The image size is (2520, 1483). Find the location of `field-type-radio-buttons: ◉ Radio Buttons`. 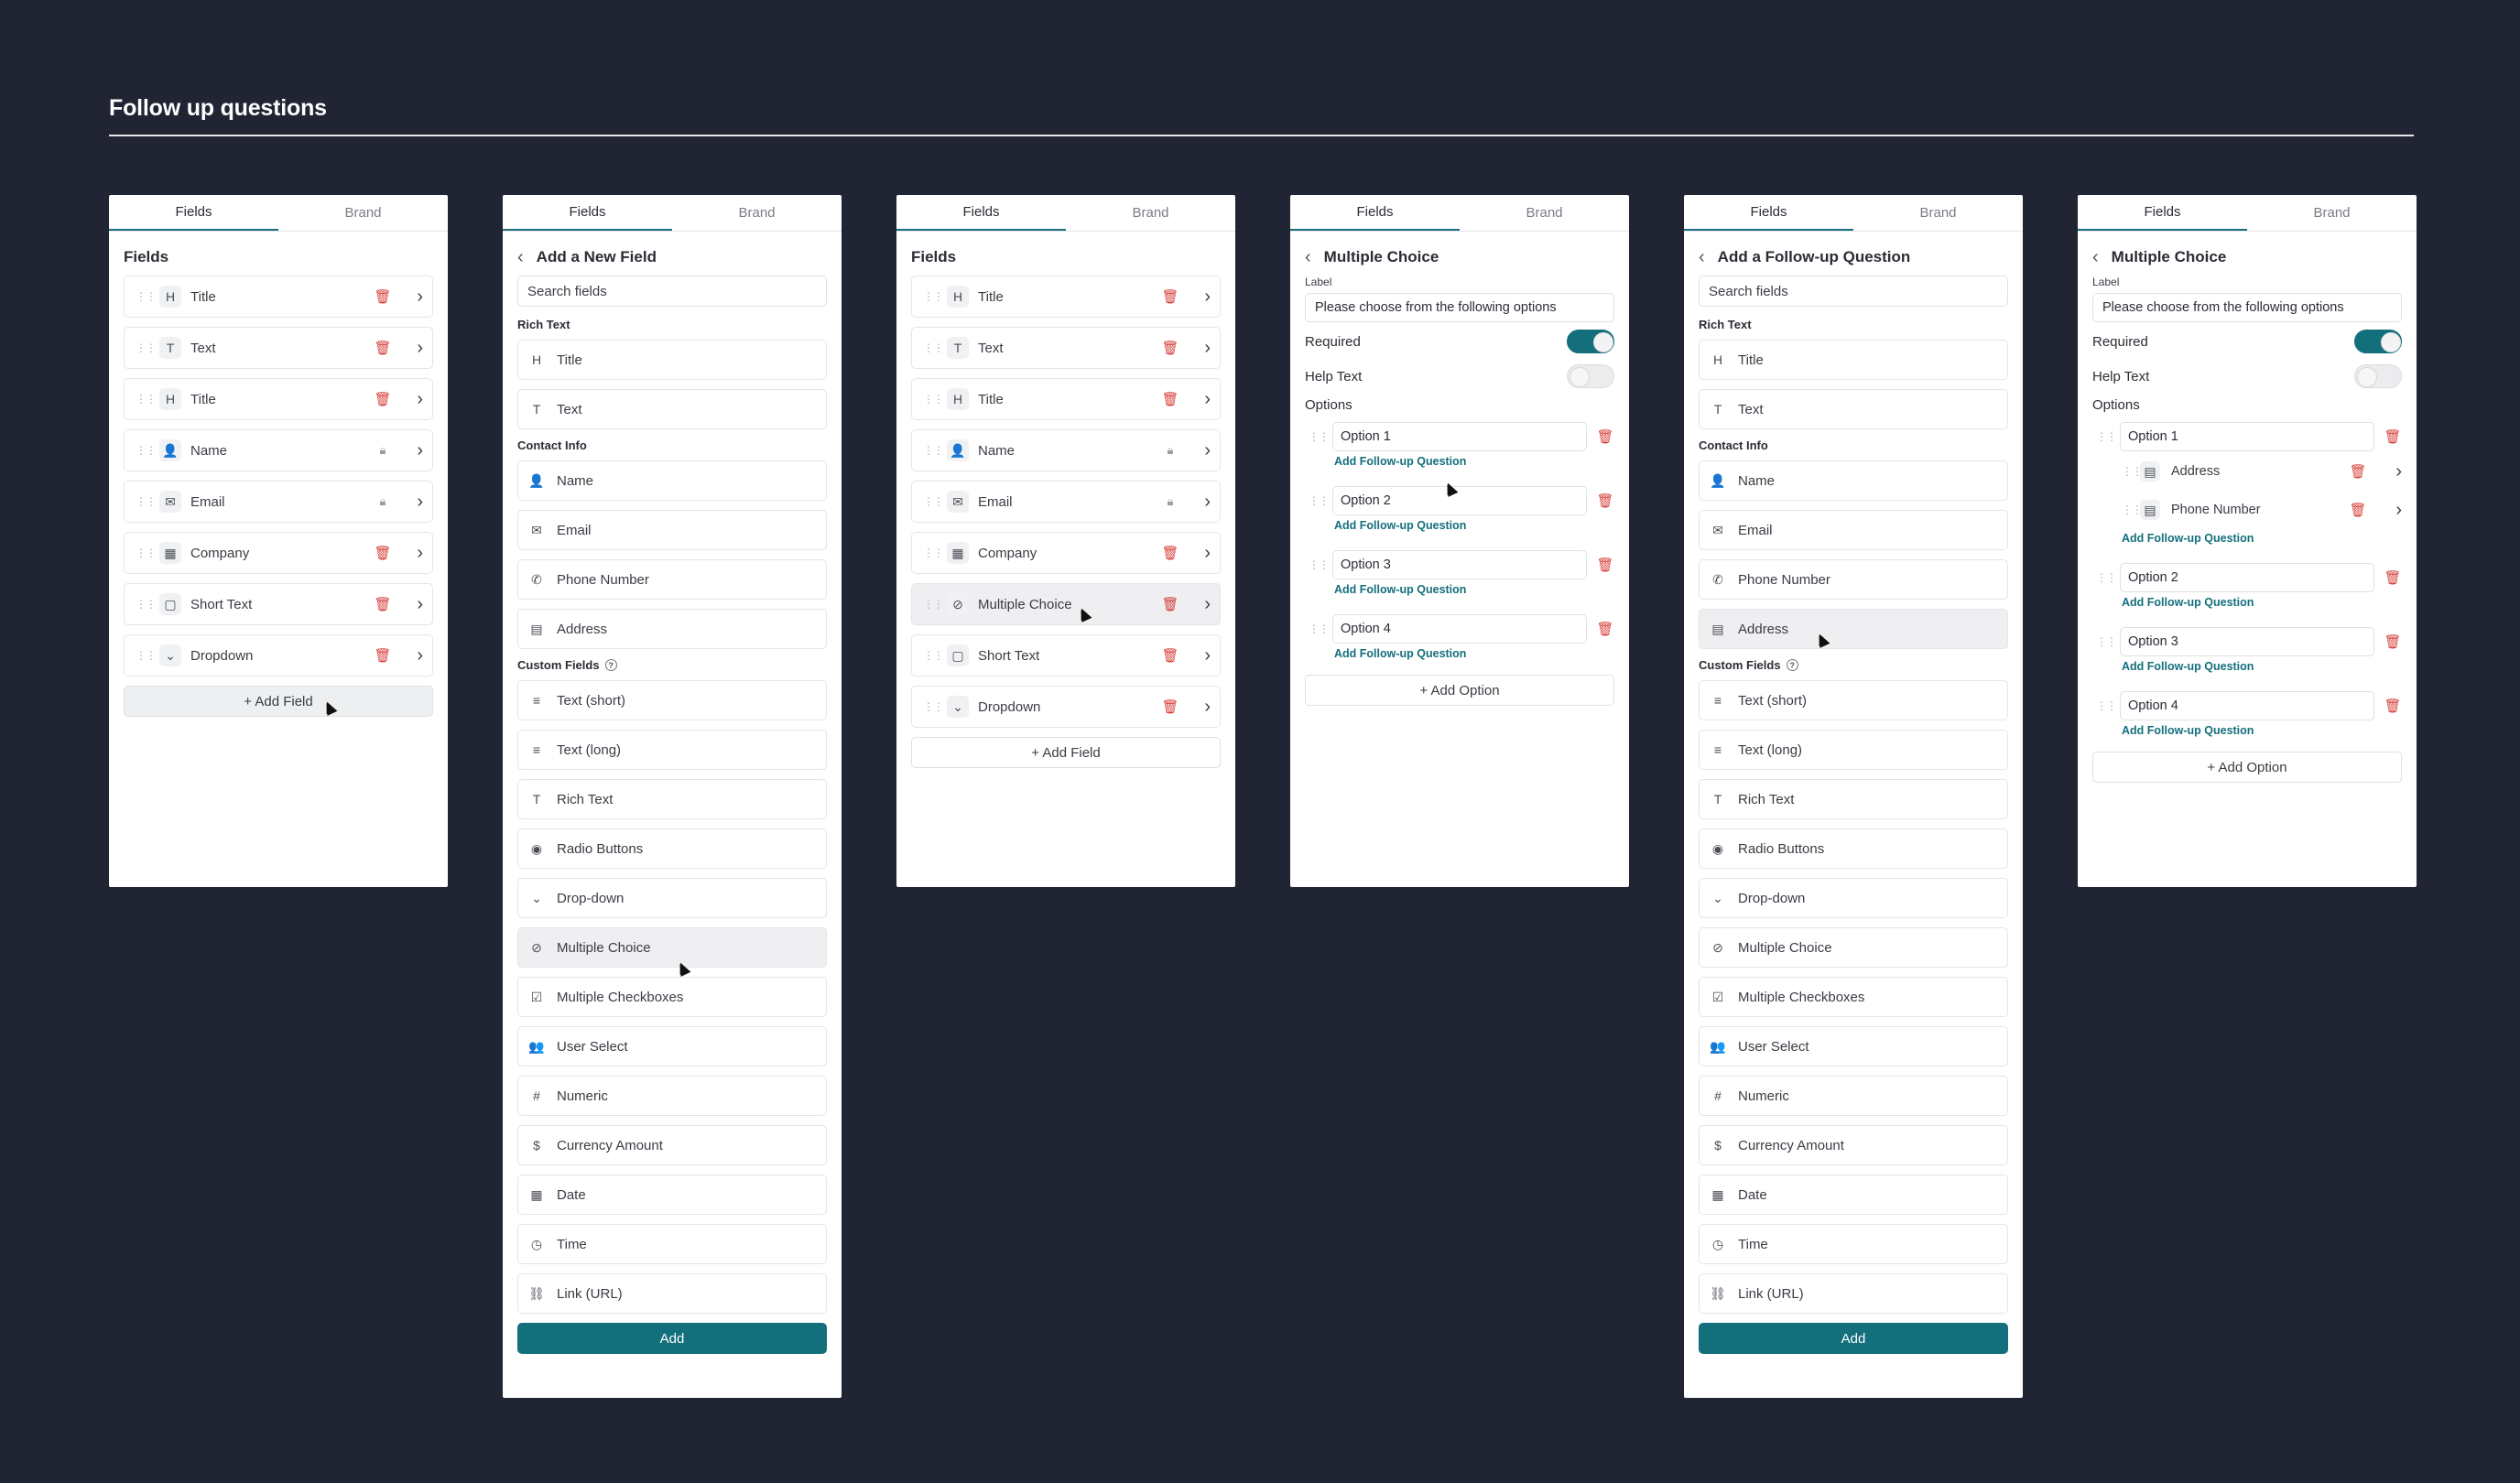

field-type-radio-buttons: ◉ Radio Buttons is located at coordinates (1853, 848).